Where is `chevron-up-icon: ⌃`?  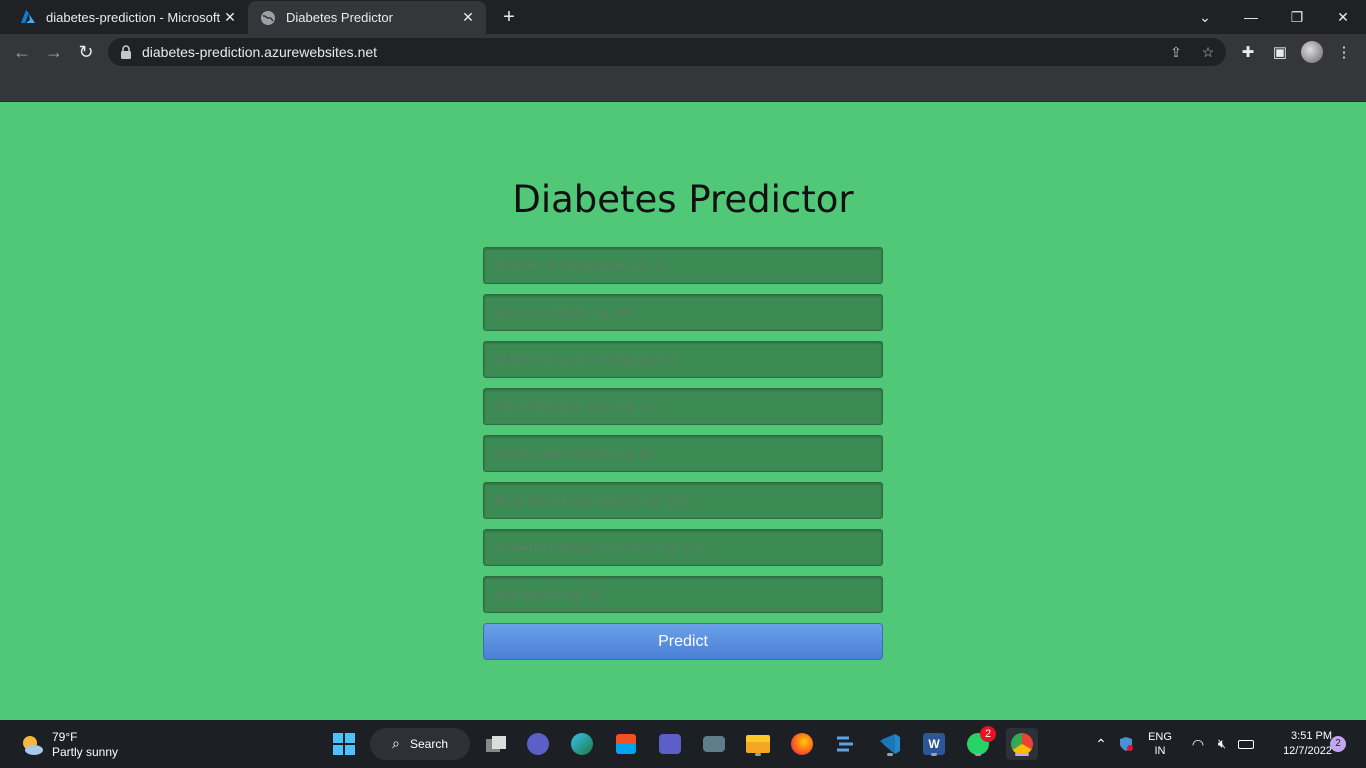
chevron-up-icon: ⌃ is located at coordinates (1101, 744).